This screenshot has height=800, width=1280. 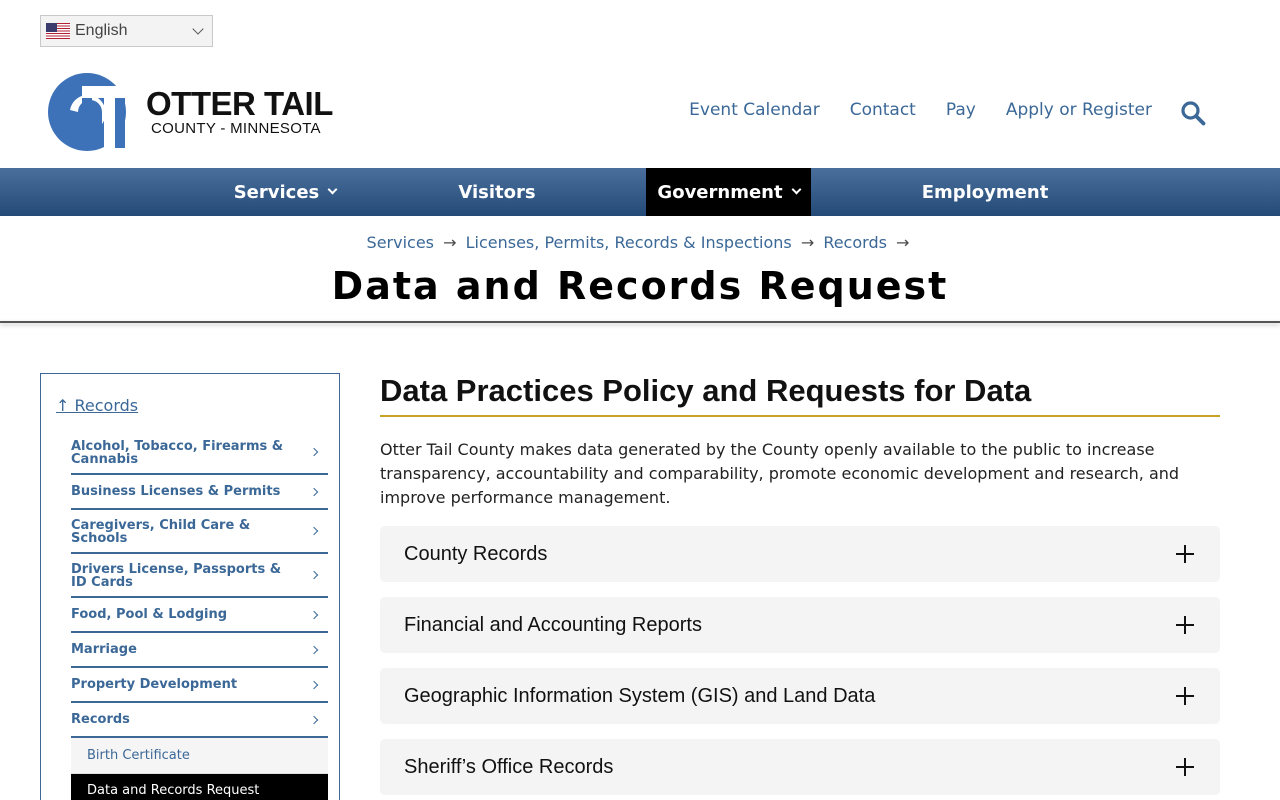 I want to click on nav-government-label: Government, so click(x=720, y=192).